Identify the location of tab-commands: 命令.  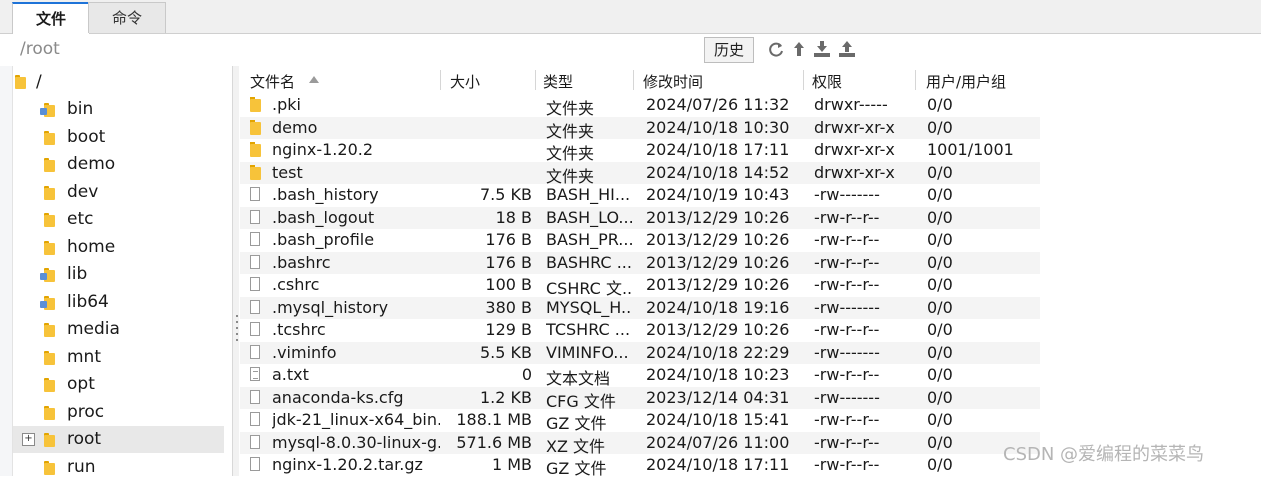
(127, 17).